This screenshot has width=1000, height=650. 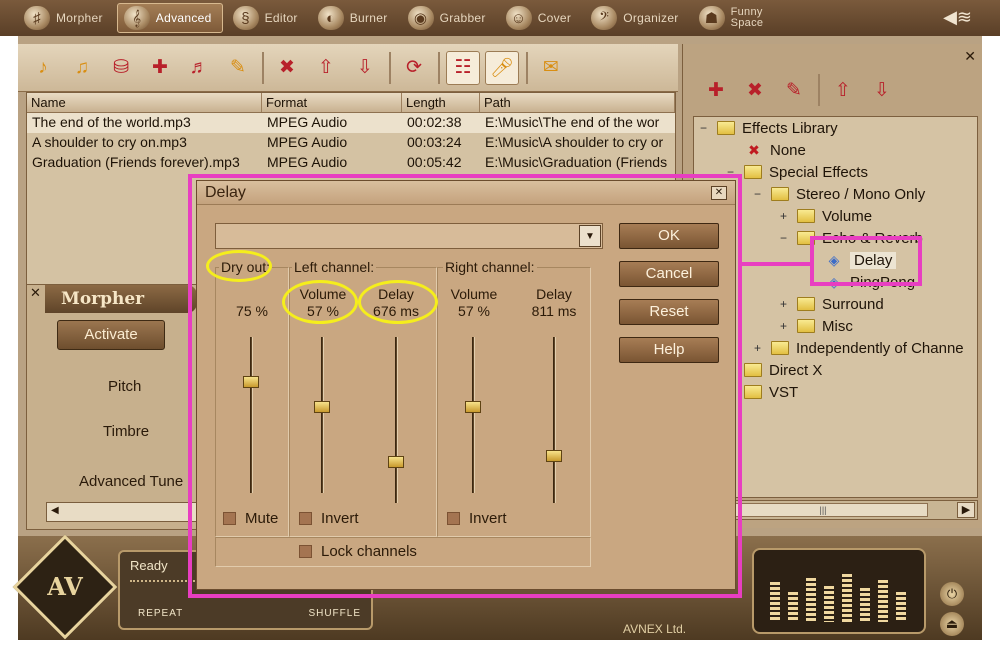 What do you see at coordinates (160, 613) in the screenshot?
I see `repeat-button: REPEAT` at bounding box center [160, 613].